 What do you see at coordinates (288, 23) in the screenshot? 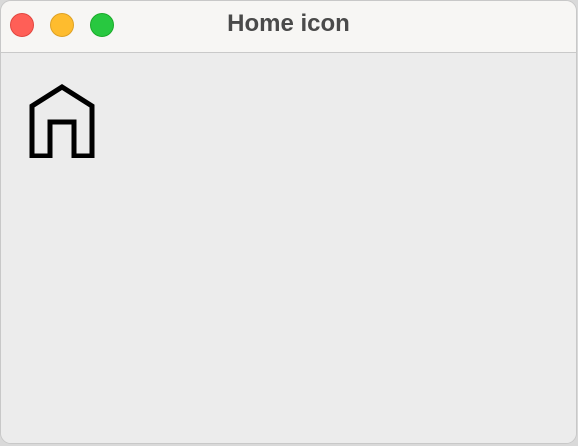
I see `window-title: Home icon` at bounding box center [288, 23].